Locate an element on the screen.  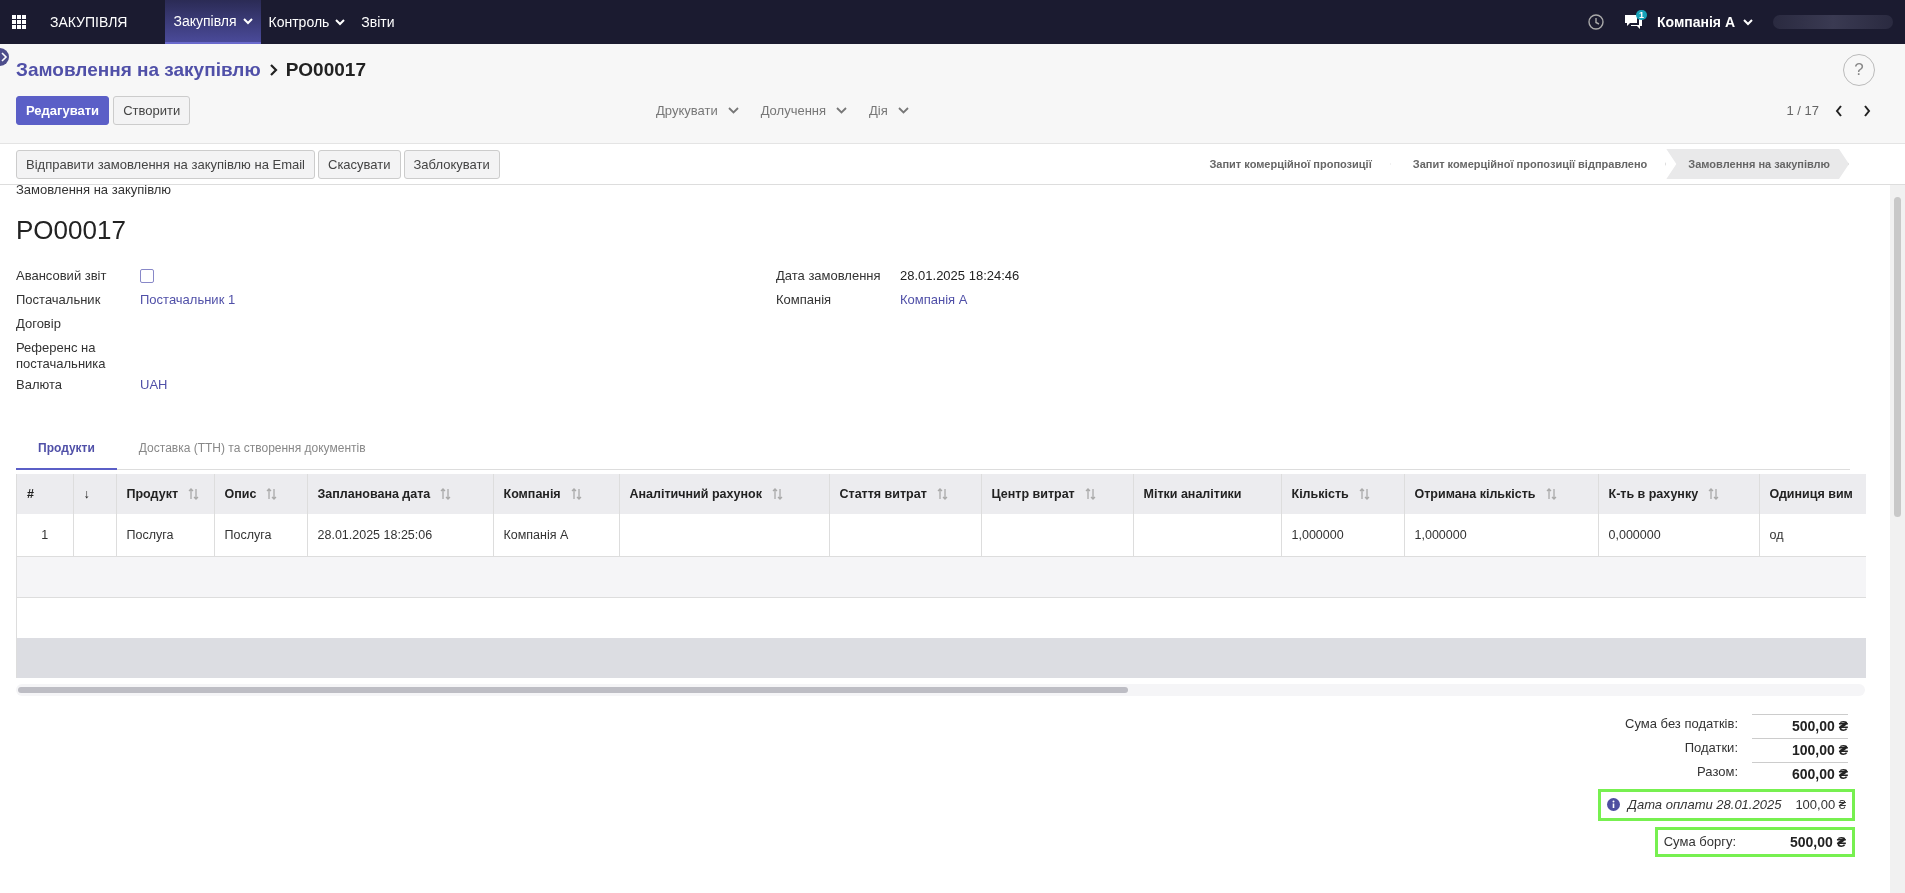
payment-label: Дата оплати 28.01.2025 is located at coordinates (1704, 804).